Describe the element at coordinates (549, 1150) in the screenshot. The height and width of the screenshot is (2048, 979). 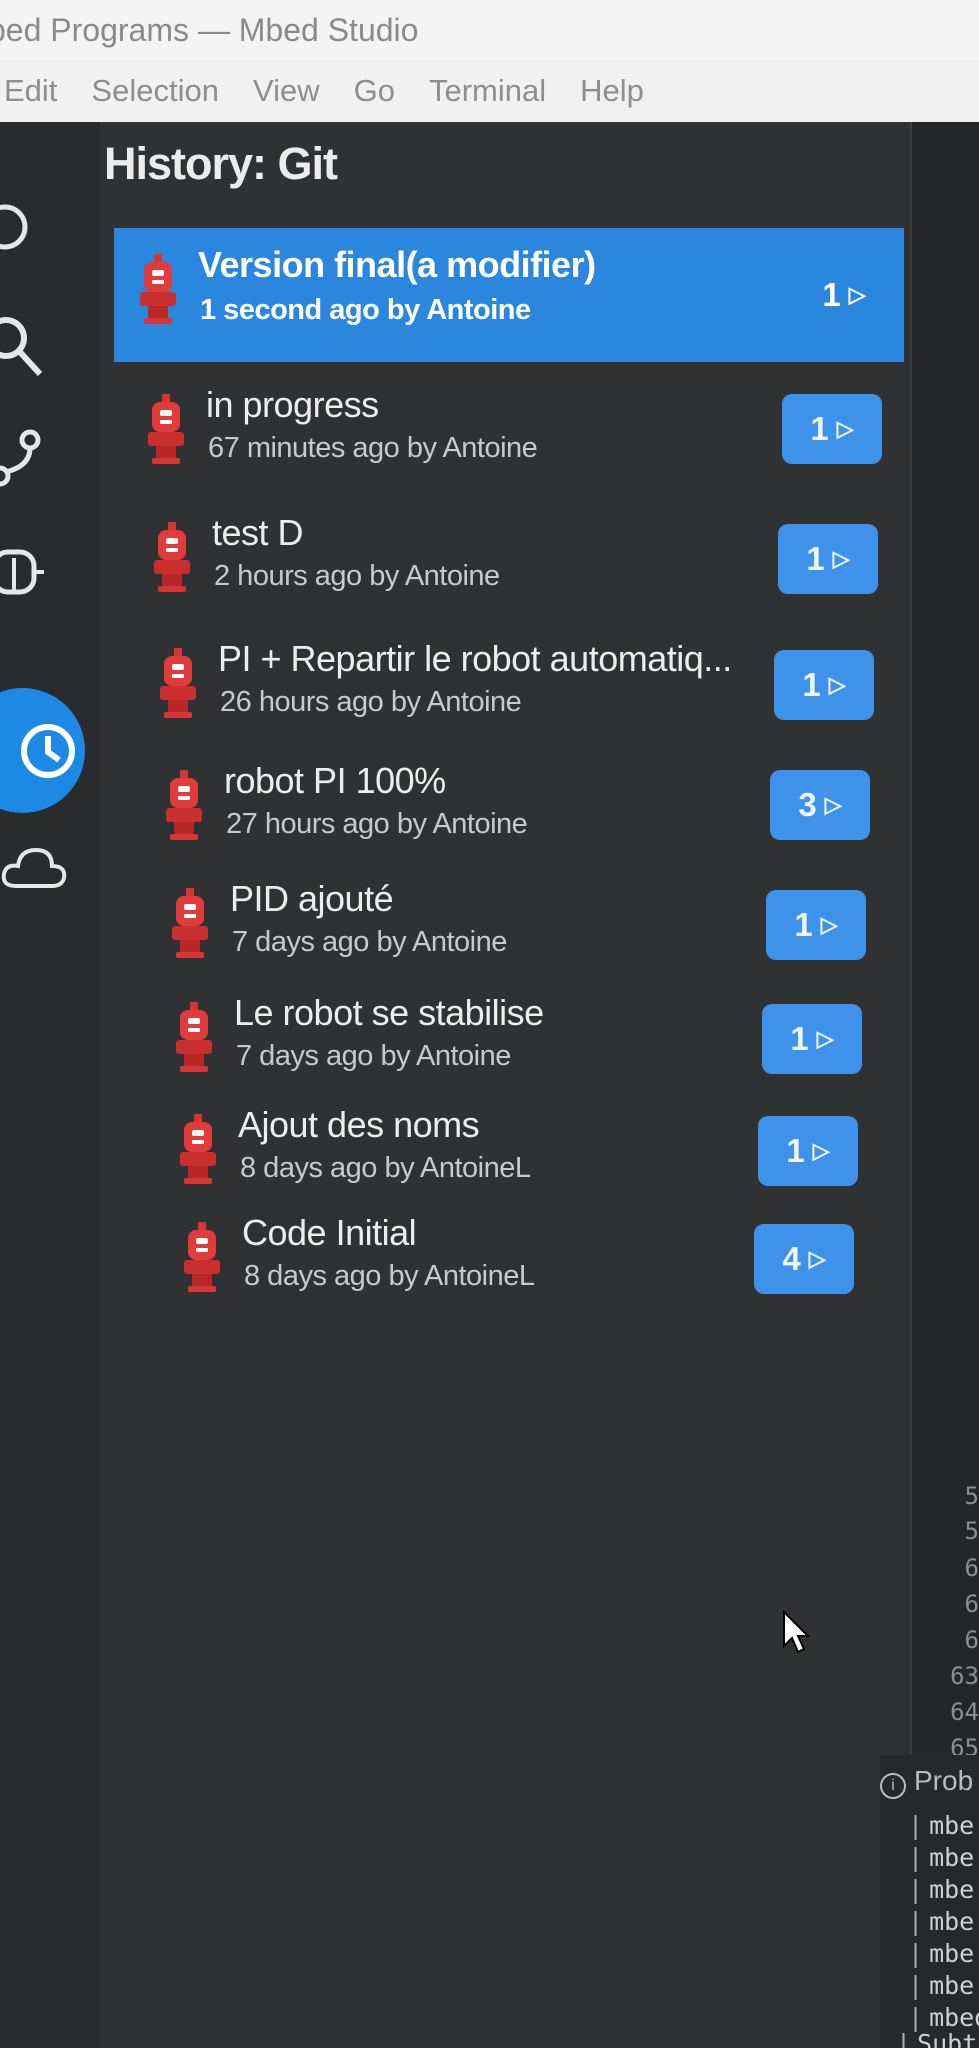
I see `commit-entry: Ajout des noms 8 days ago by AntoineL 1 ▷` at that location.